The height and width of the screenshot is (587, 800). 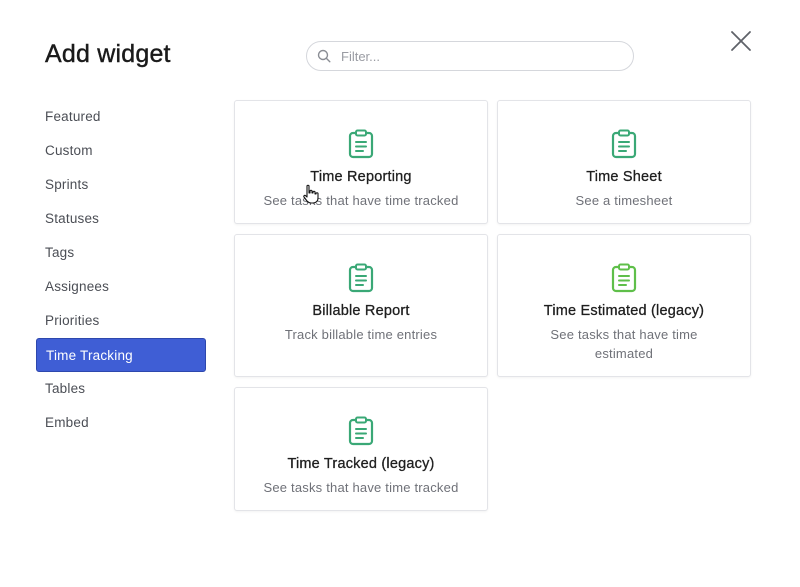 What do you see at coordinates (624, 344) in the screenshot?
I see `widget-description: See tasks that have time estimated` at bounding box center [624, 344].